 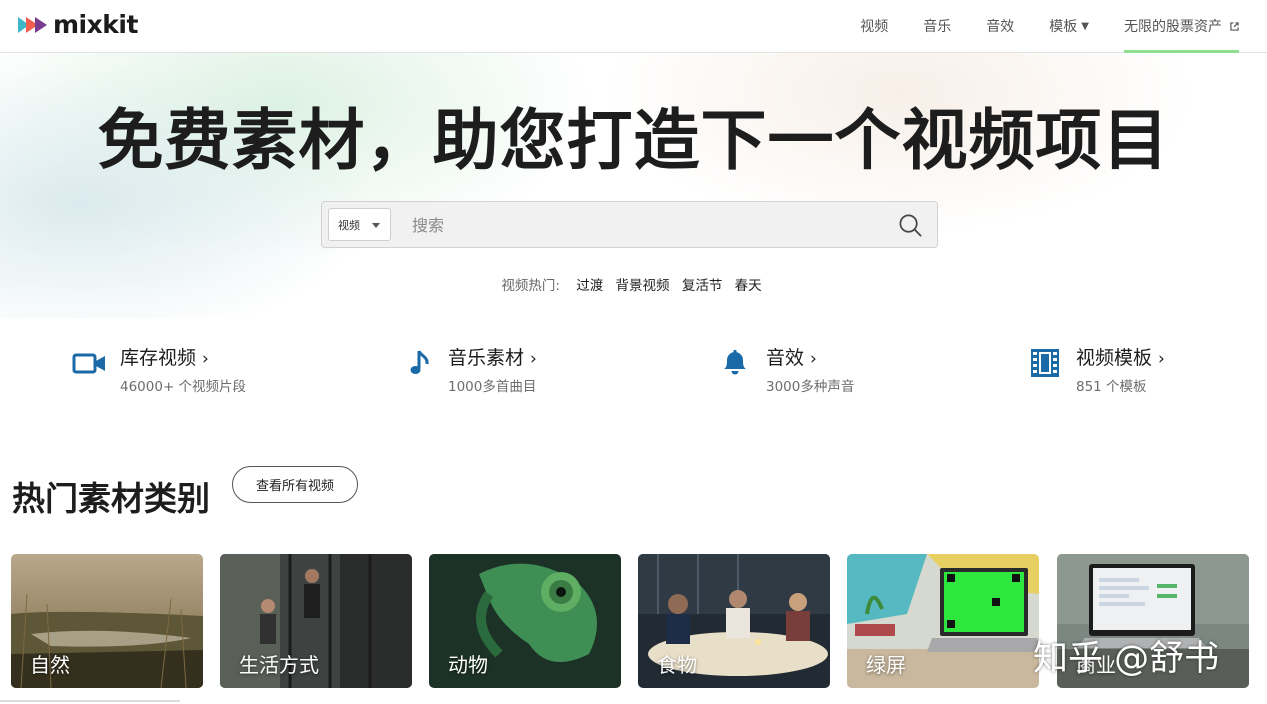 I want to click on scroll-indicator, so click(x=90, y=701).